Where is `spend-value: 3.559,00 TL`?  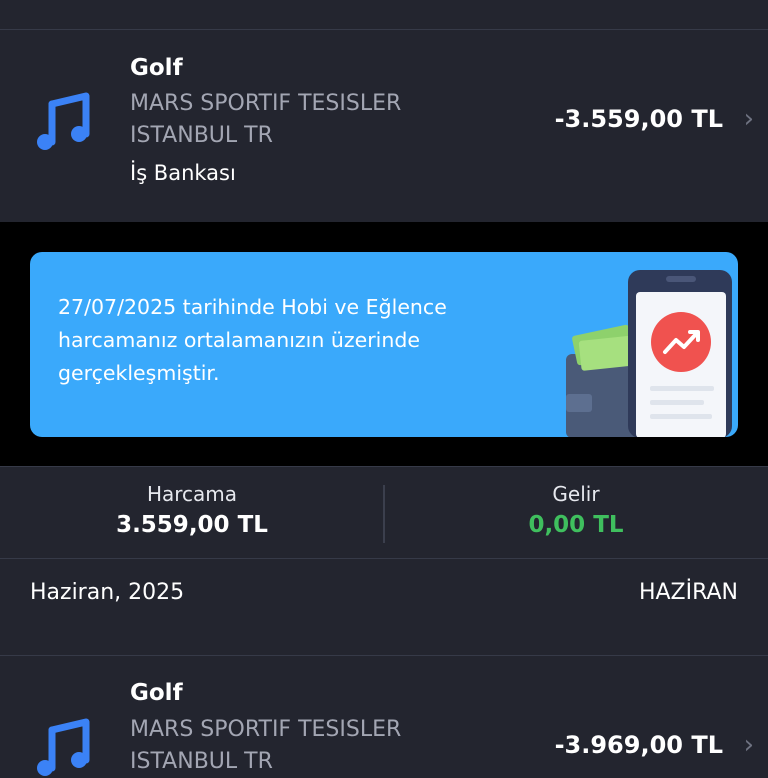
spend-value: 3.559,00 TL is located at coordinates (192, 525).